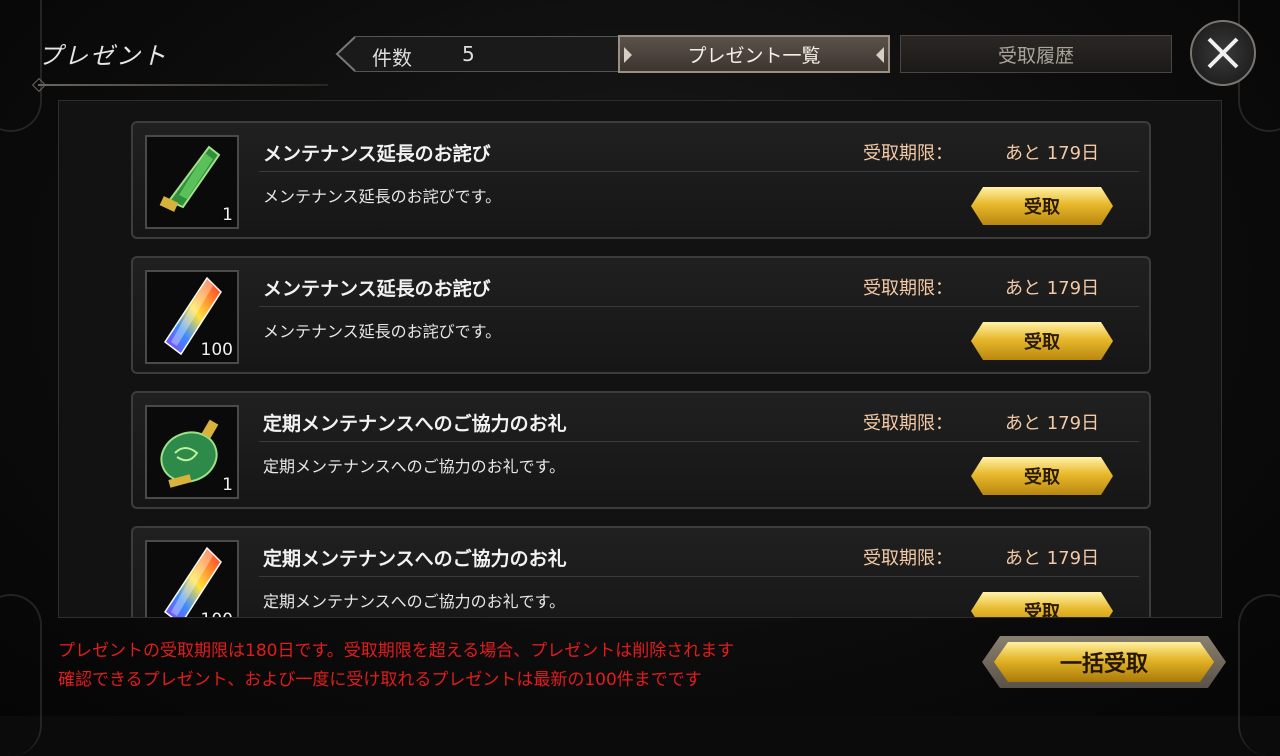  What do you see at coordinates (345, 54) in the screenshot?
I see `count-box-arrow-icon` at bounding box center [345, 54].